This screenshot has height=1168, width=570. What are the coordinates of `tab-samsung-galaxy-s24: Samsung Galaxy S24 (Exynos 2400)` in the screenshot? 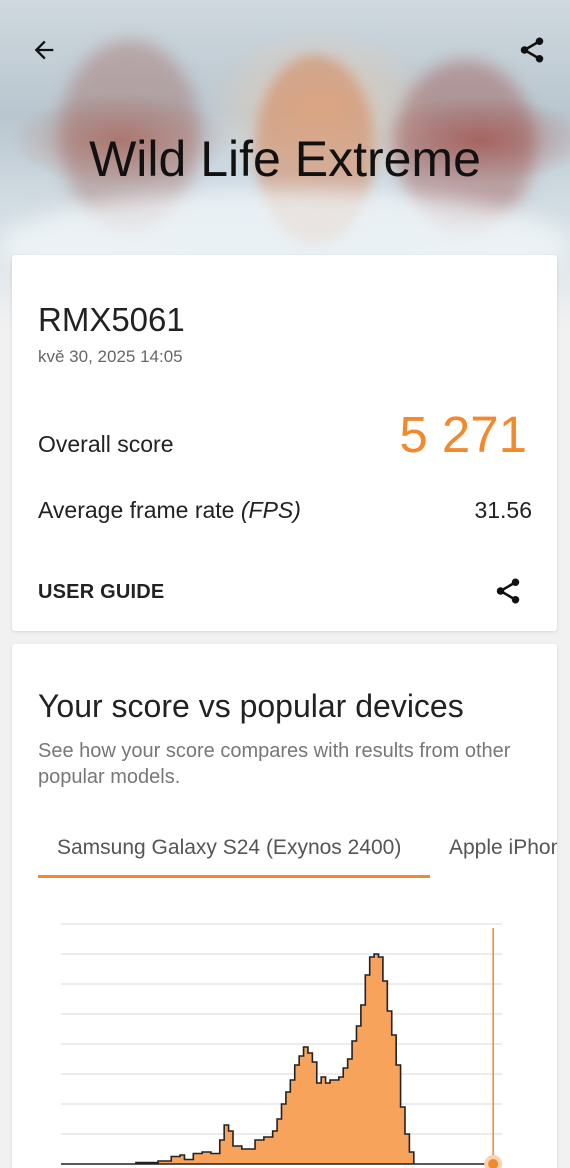 It's located at (229, 848).